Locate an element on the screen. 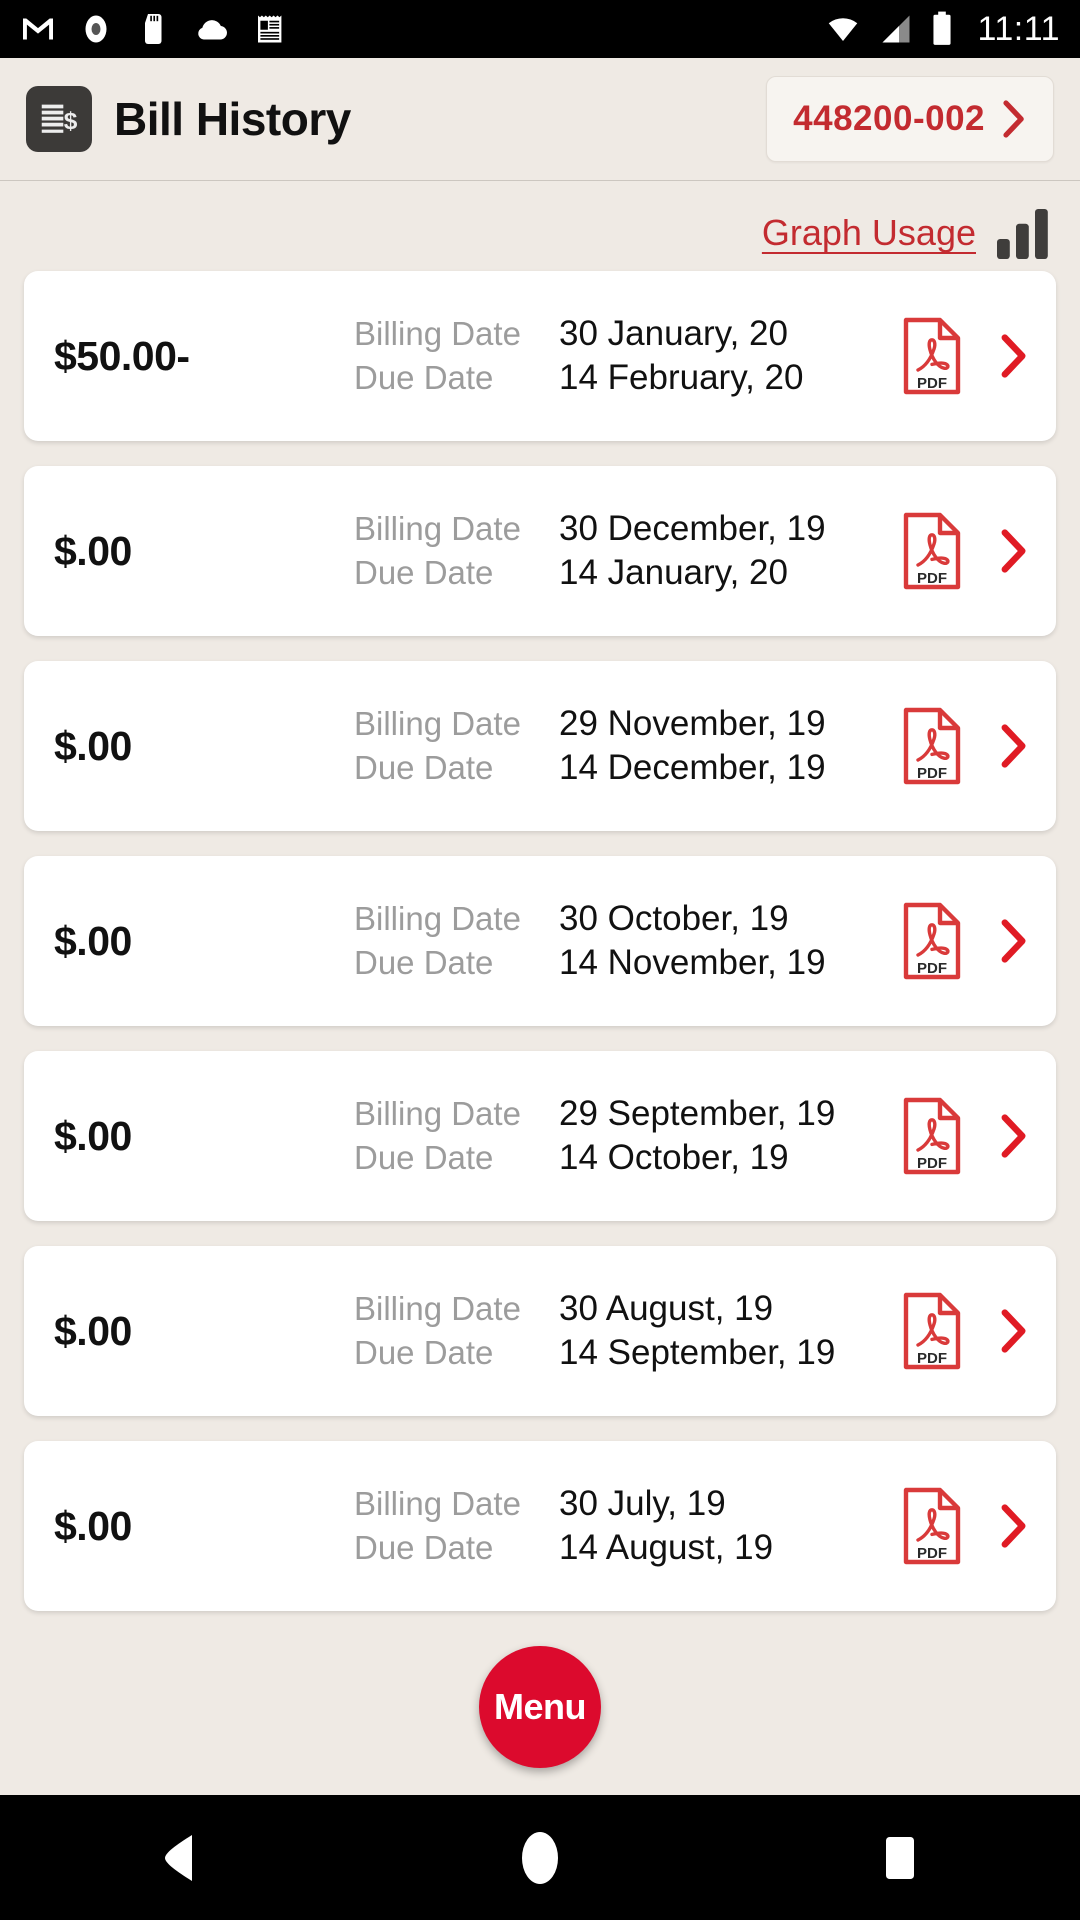 The height and width of the screenshot is (1920, 1080). billing-date-value: 29 September, 19 is located at coordinates (697, 1113).